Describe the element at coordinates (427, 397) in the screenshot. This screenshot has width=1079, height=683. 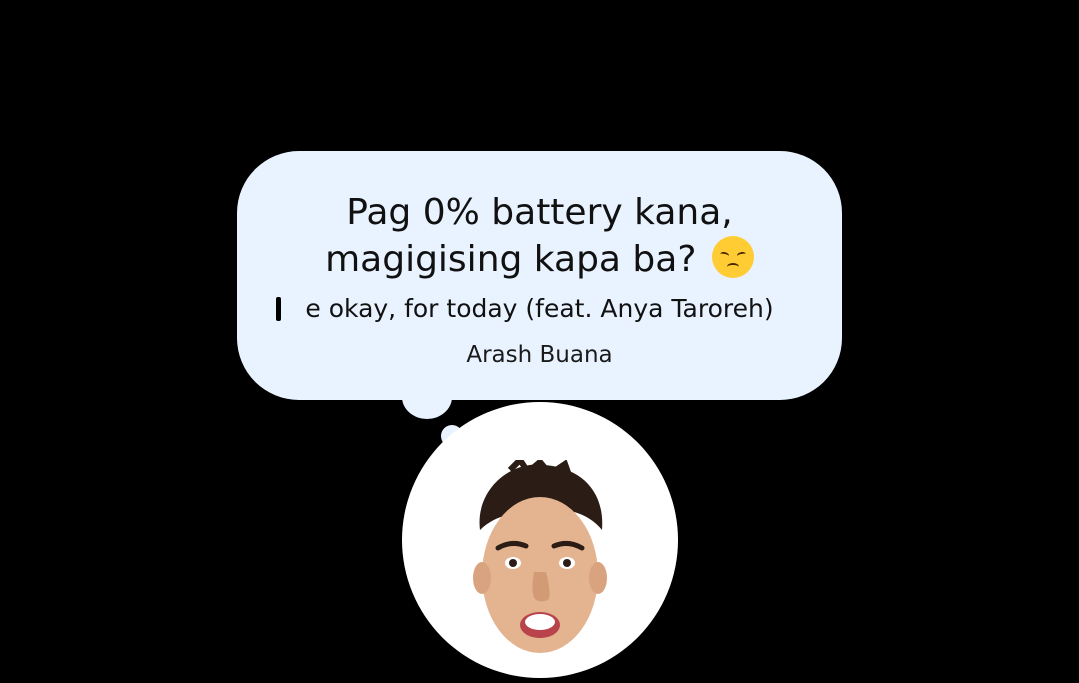
I see `note-bubble-tail` at that location.